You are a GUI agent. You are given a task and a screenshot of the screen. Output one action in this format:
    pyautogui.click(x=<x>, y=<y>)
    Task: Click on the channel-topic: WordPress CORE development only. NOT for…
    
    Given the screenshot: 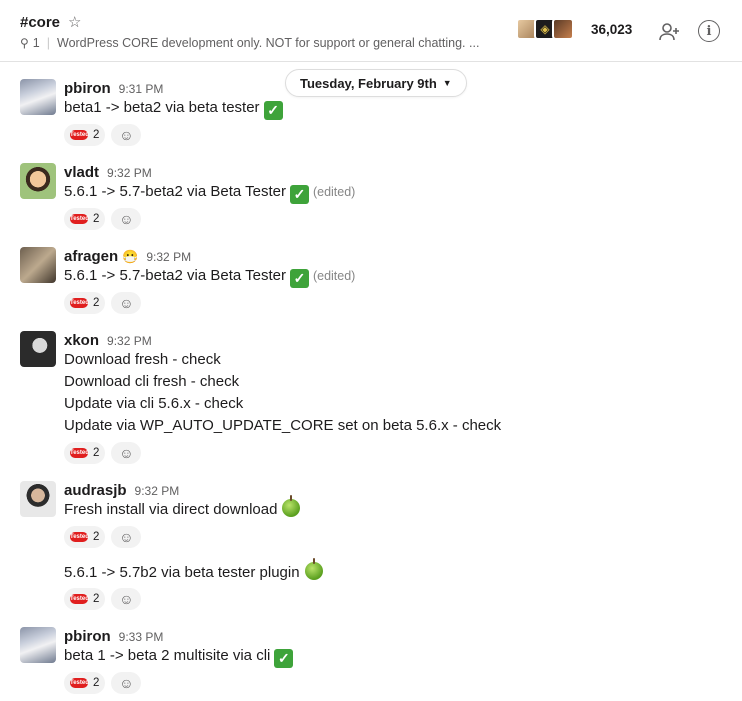 What is the action you would take?
    pyautogui.click(x=268, y=43)
    